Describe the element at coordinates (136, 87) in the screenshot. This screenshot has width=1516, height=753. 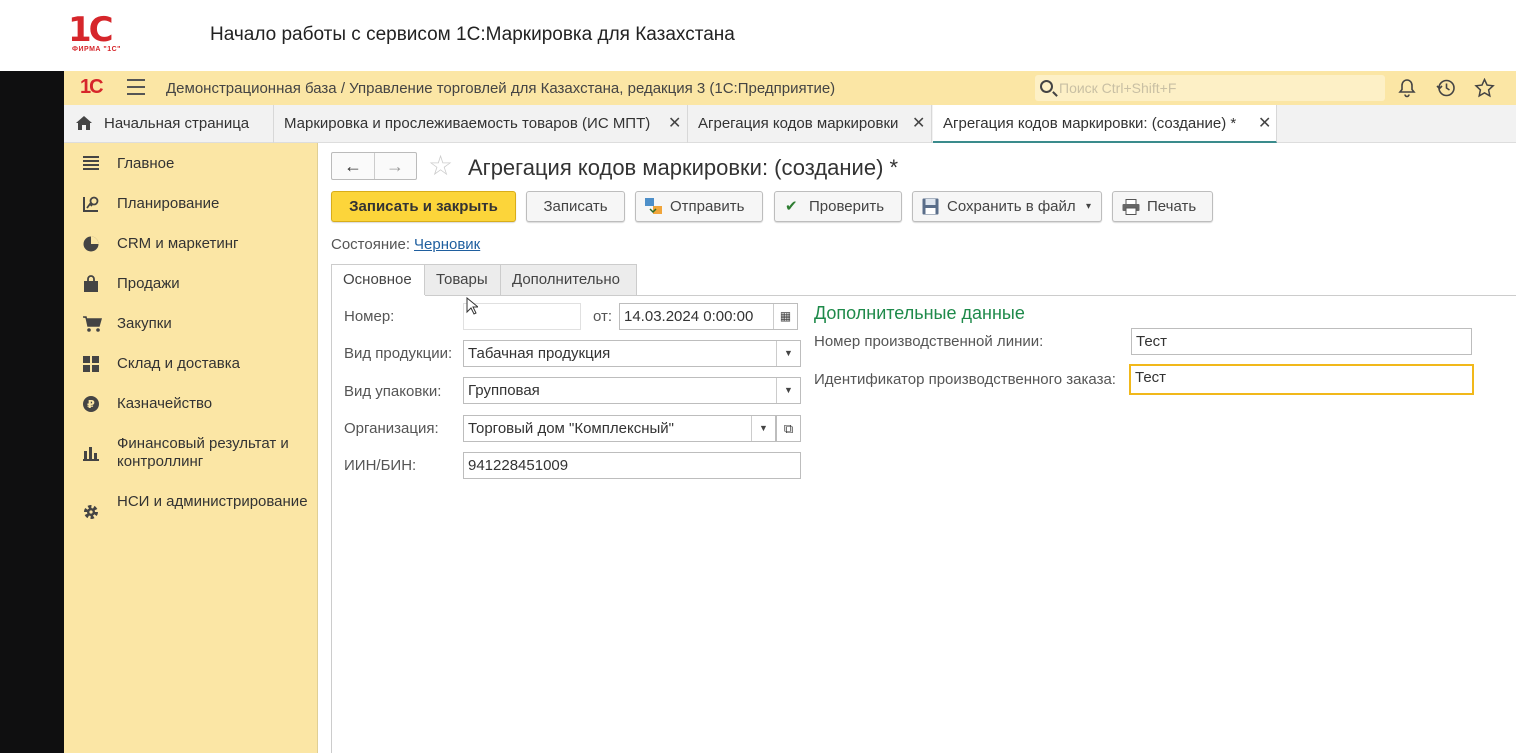
I see `main-menu-icon` at that location.